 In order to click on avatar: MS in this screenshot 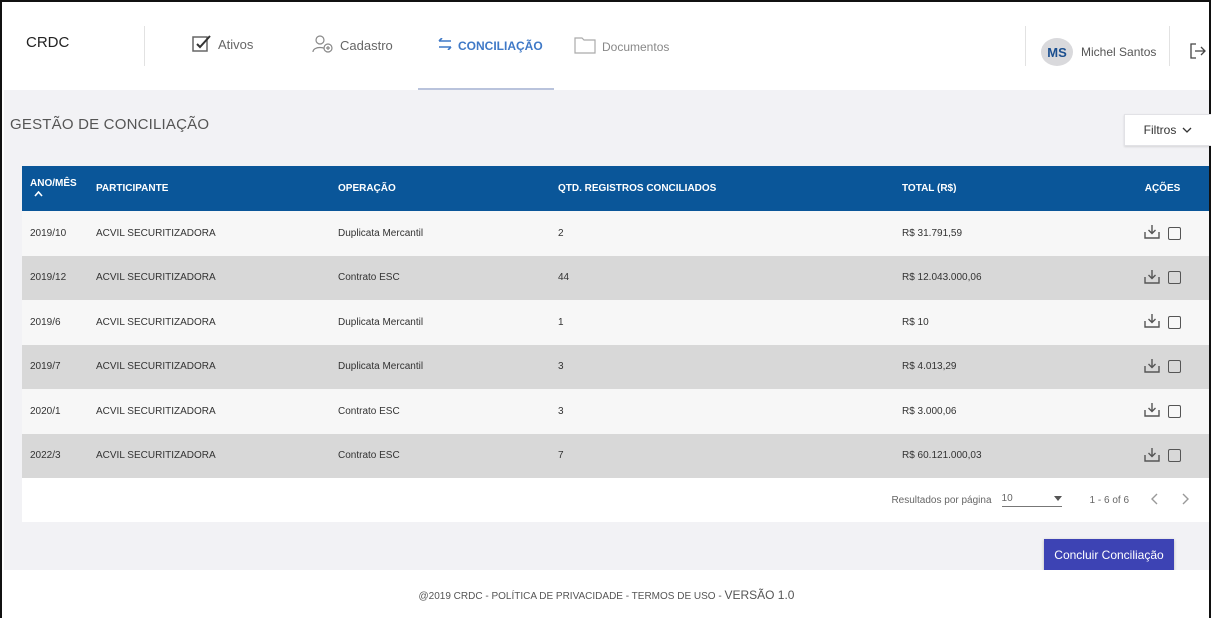, I will do `click(1057, 52)`.